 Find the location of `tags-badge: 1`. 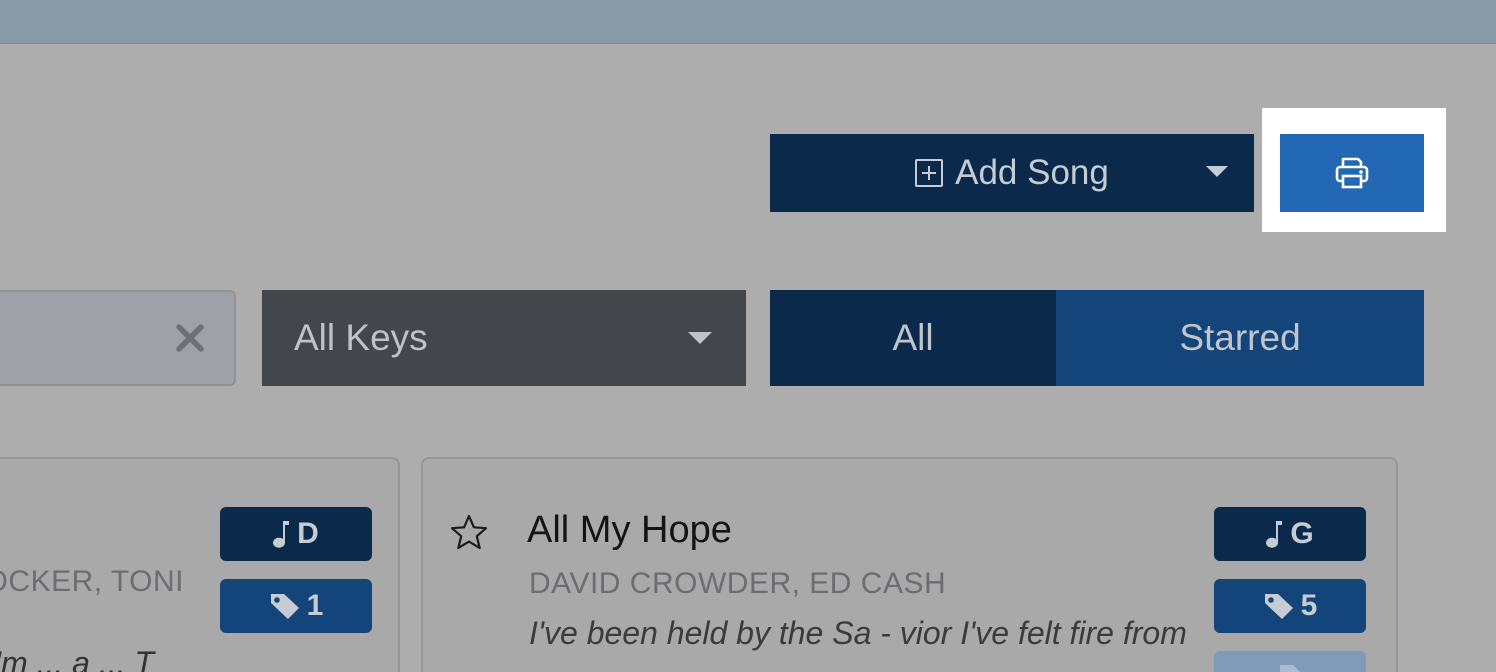

tags-badge: 1 is located at coordinates (296, 606).